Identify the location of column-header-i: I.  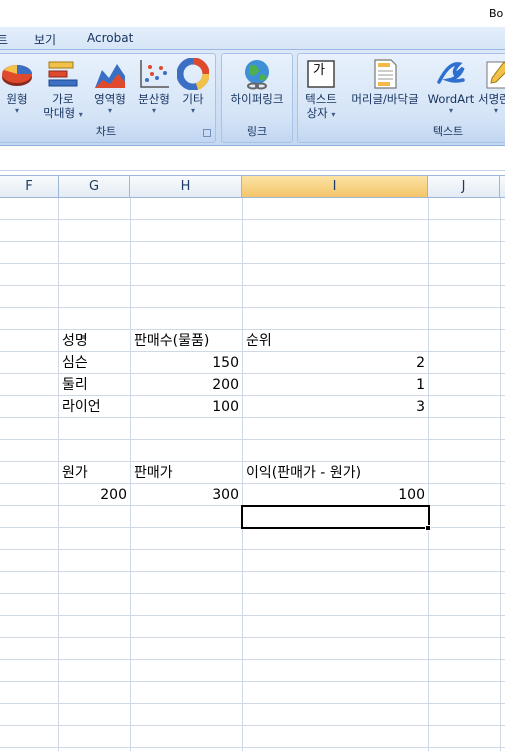
(335, 186).